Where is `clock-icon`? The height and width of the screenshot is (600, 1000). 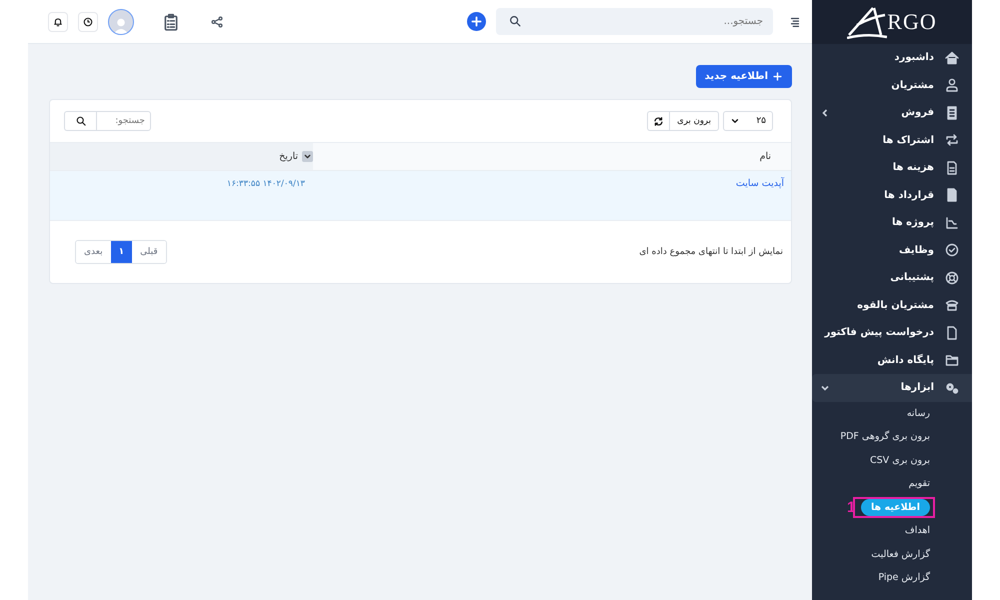 clock-icon is located at coordinates (88, 22).